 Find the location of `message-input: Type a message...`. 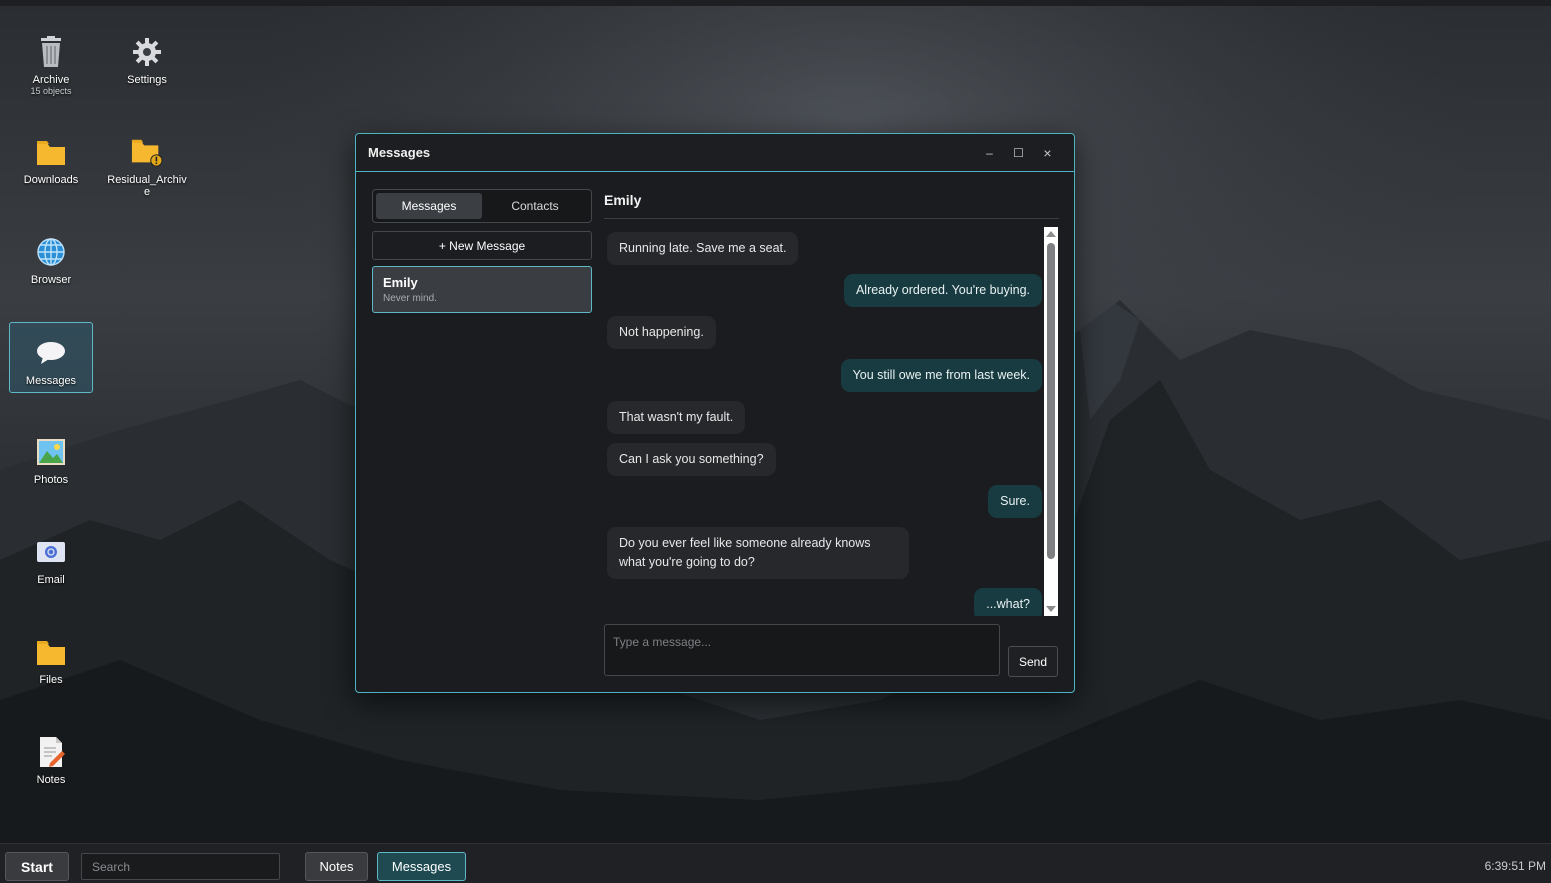

message-input: Type a message... is located at coordinates (802, 650).